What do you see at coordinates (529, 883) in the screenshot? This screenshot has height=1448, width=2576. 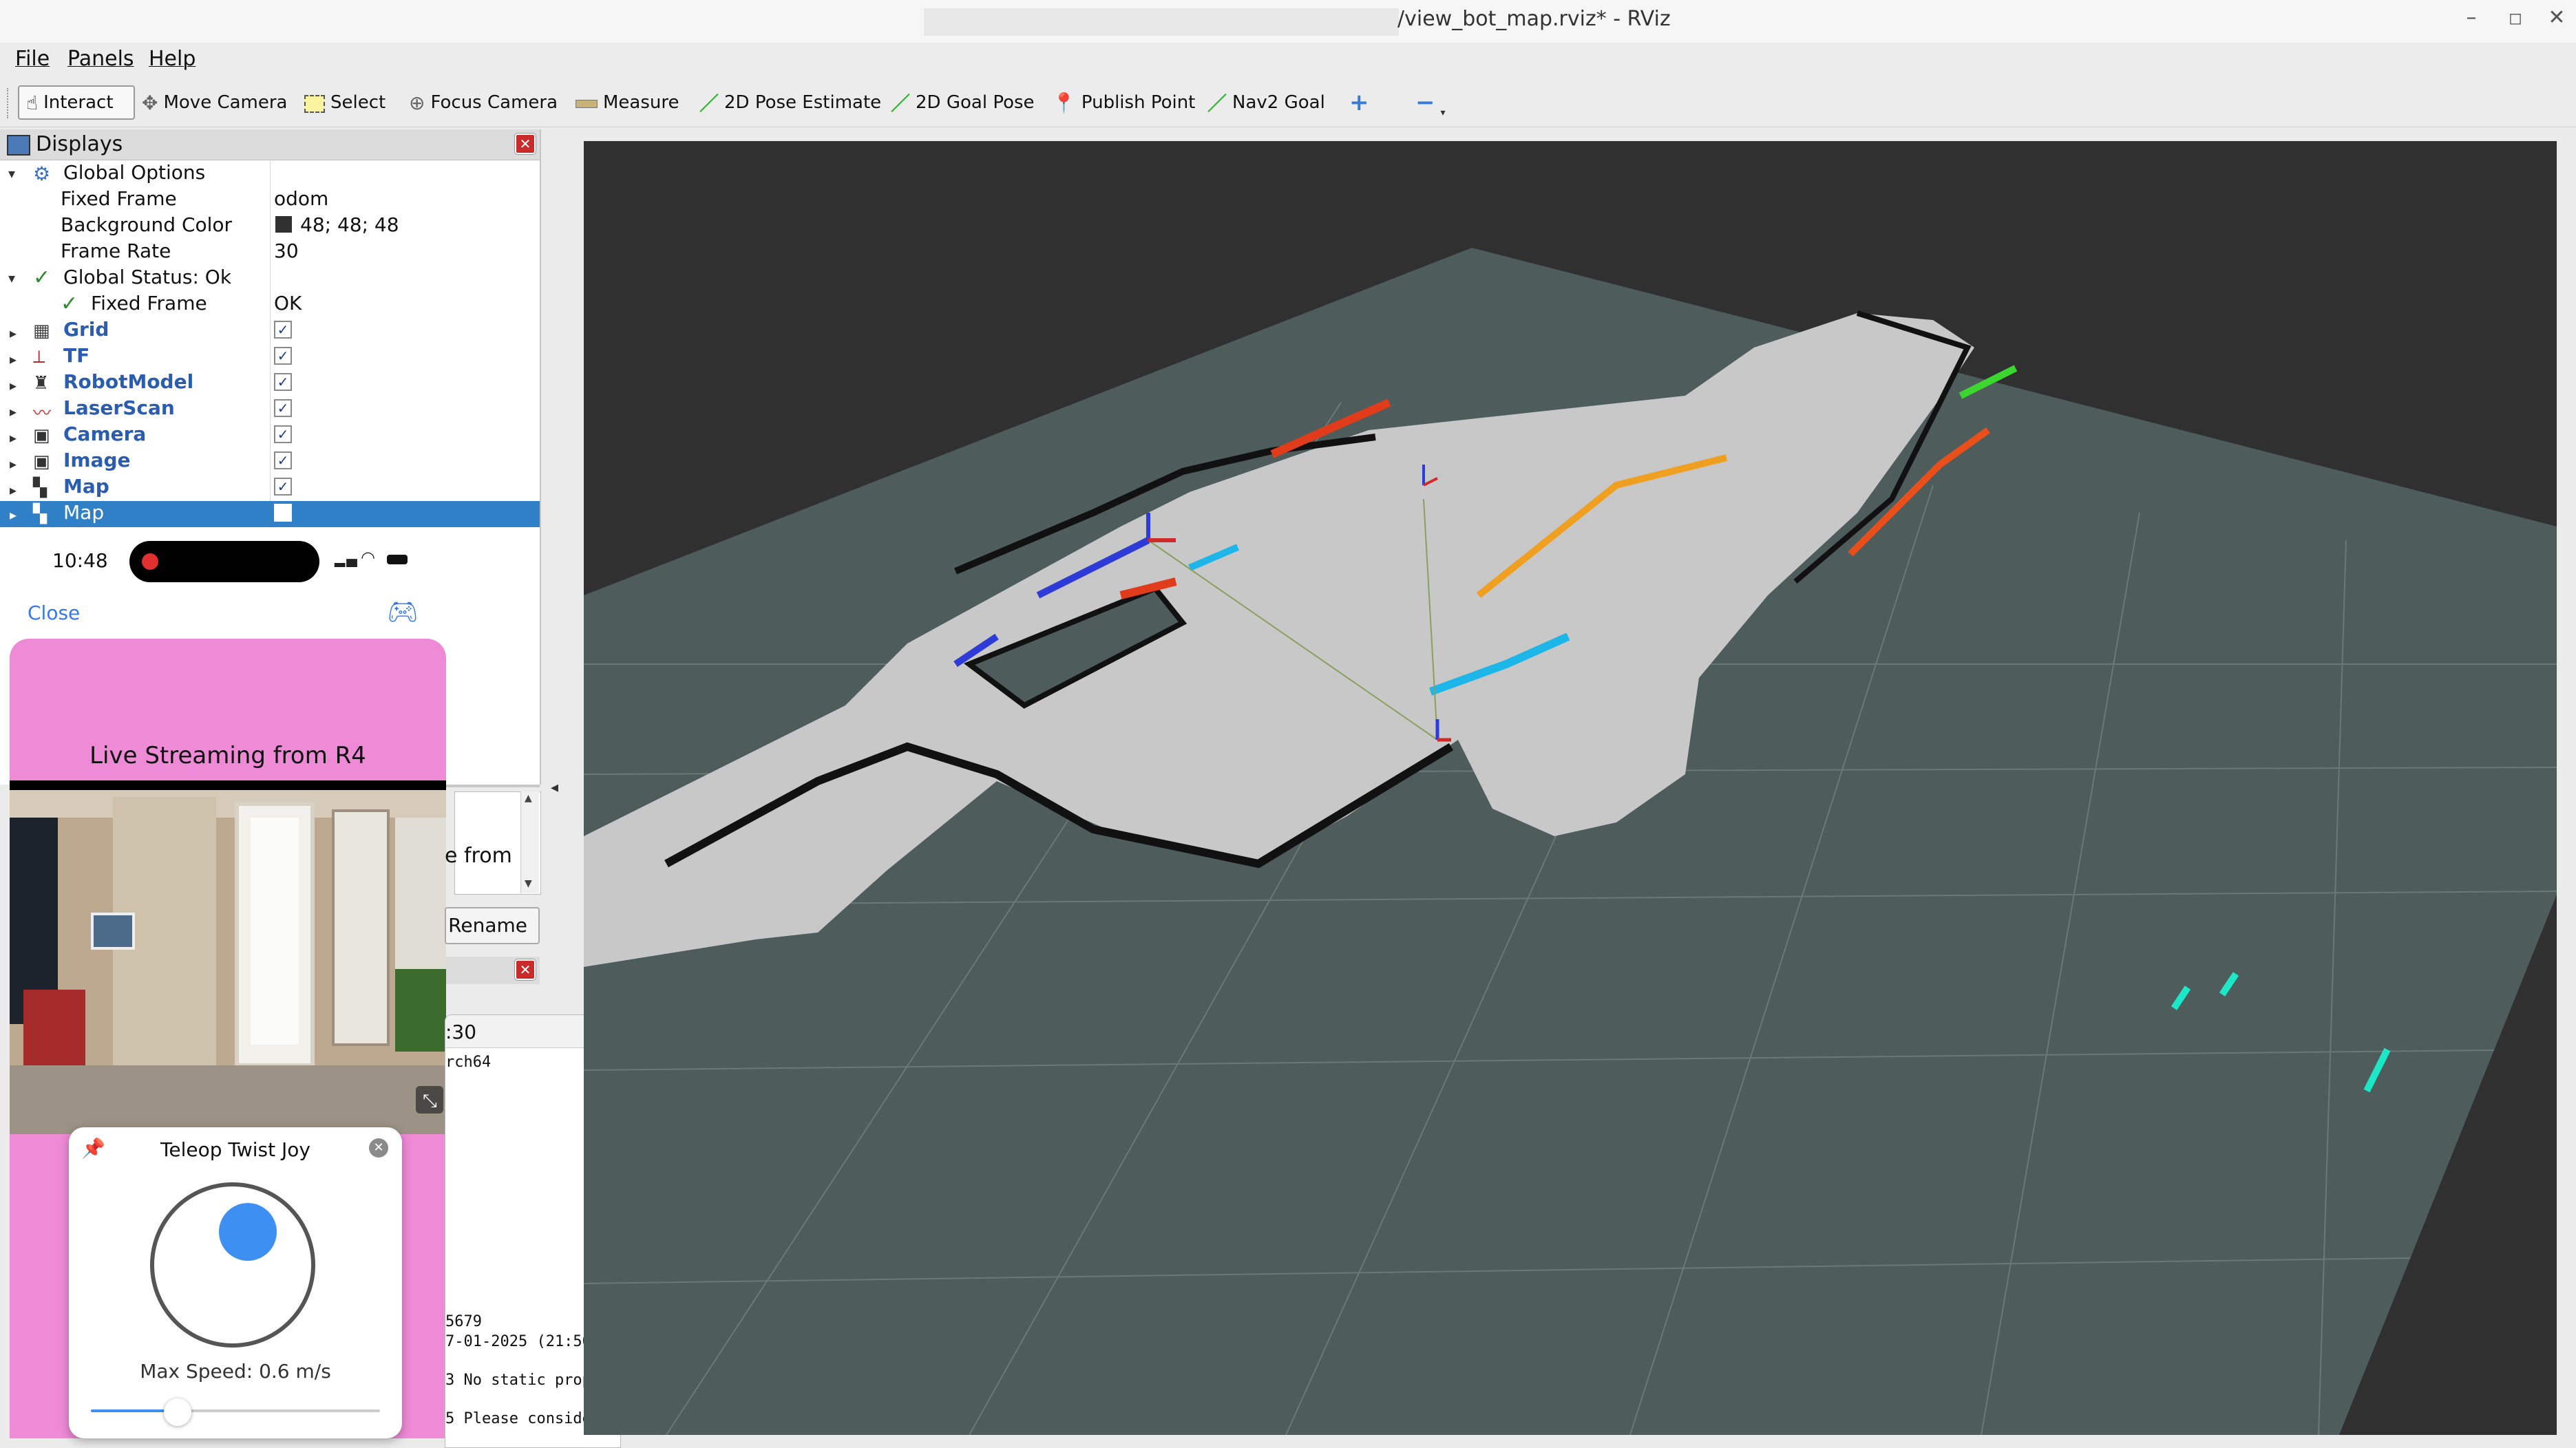 I see `scroll-down-icon: ▼` at bounding box center [529, 883].